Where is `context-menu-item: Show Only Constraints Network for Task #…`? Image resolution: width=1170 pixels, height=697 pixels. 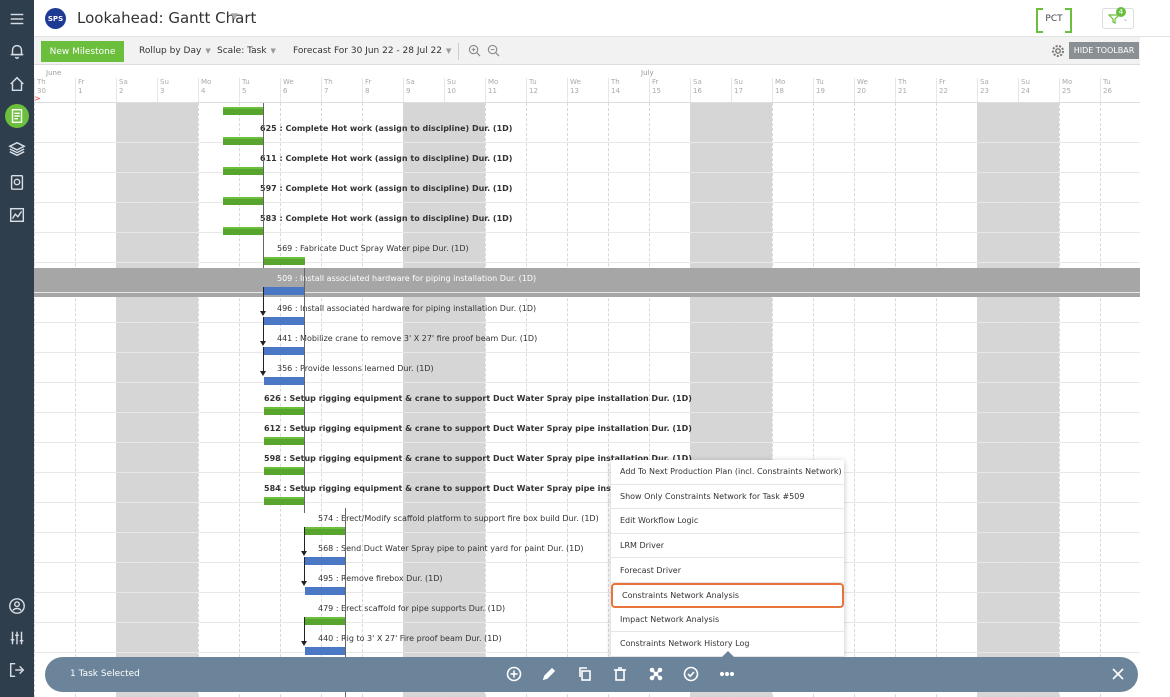 context-menu-item: Show Only Constraints Network for Task #… is located at coordinates (727, 497).